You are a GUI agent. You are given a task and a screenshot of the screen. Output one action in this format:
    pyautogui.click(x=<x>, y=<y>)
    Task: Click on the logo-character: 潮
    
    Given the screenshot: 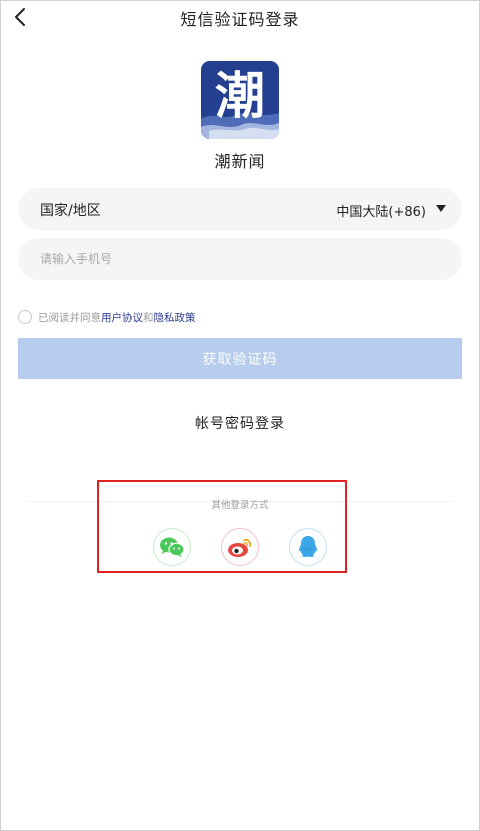 What is the action you would take?
    pyautogui.click(x=240, y=95)
    